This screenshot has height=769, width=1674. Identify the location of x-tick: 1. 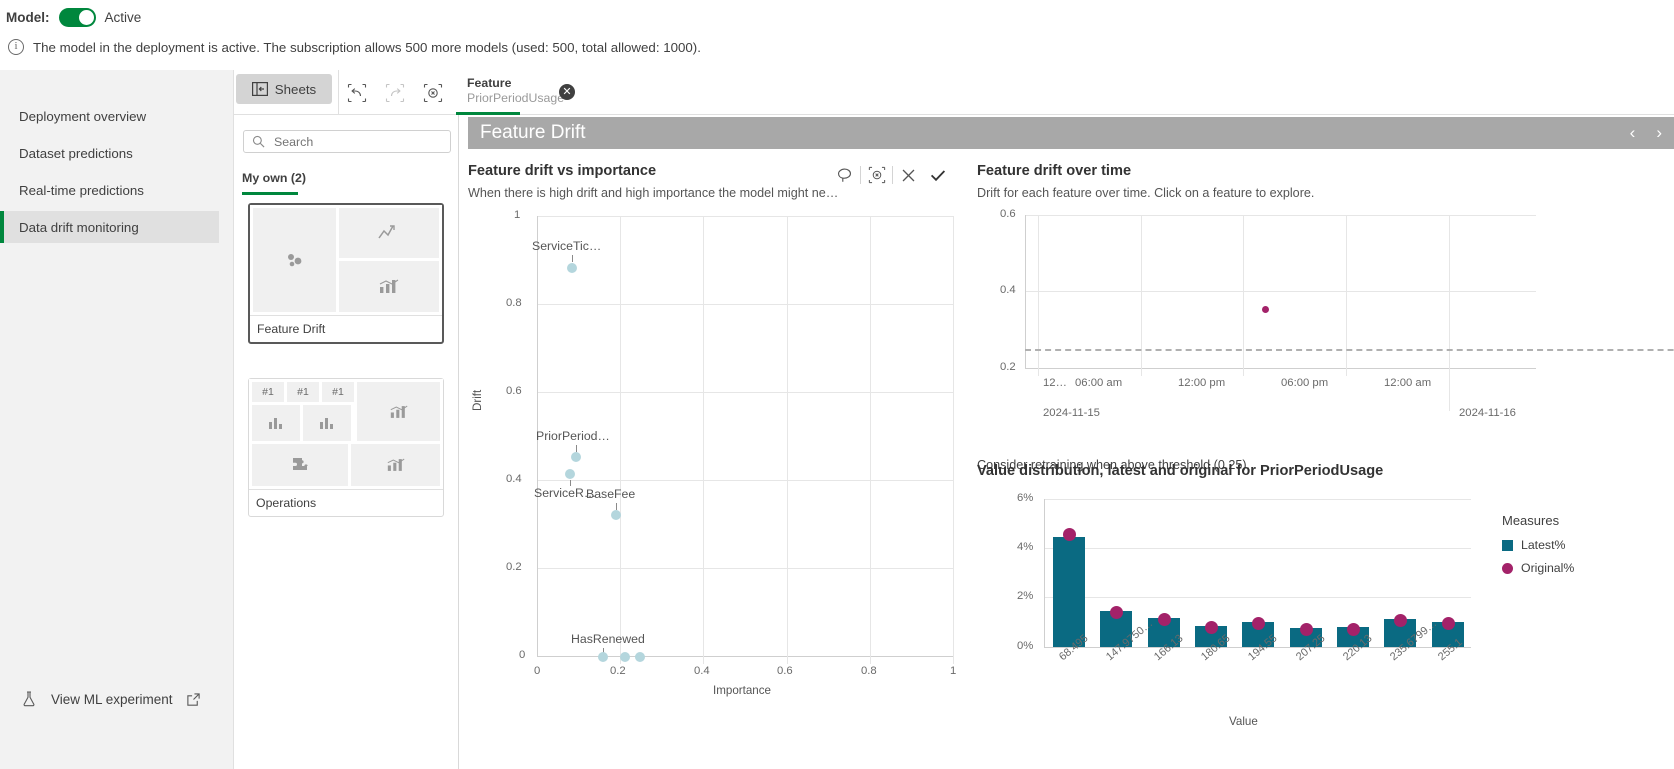
(953, 671).